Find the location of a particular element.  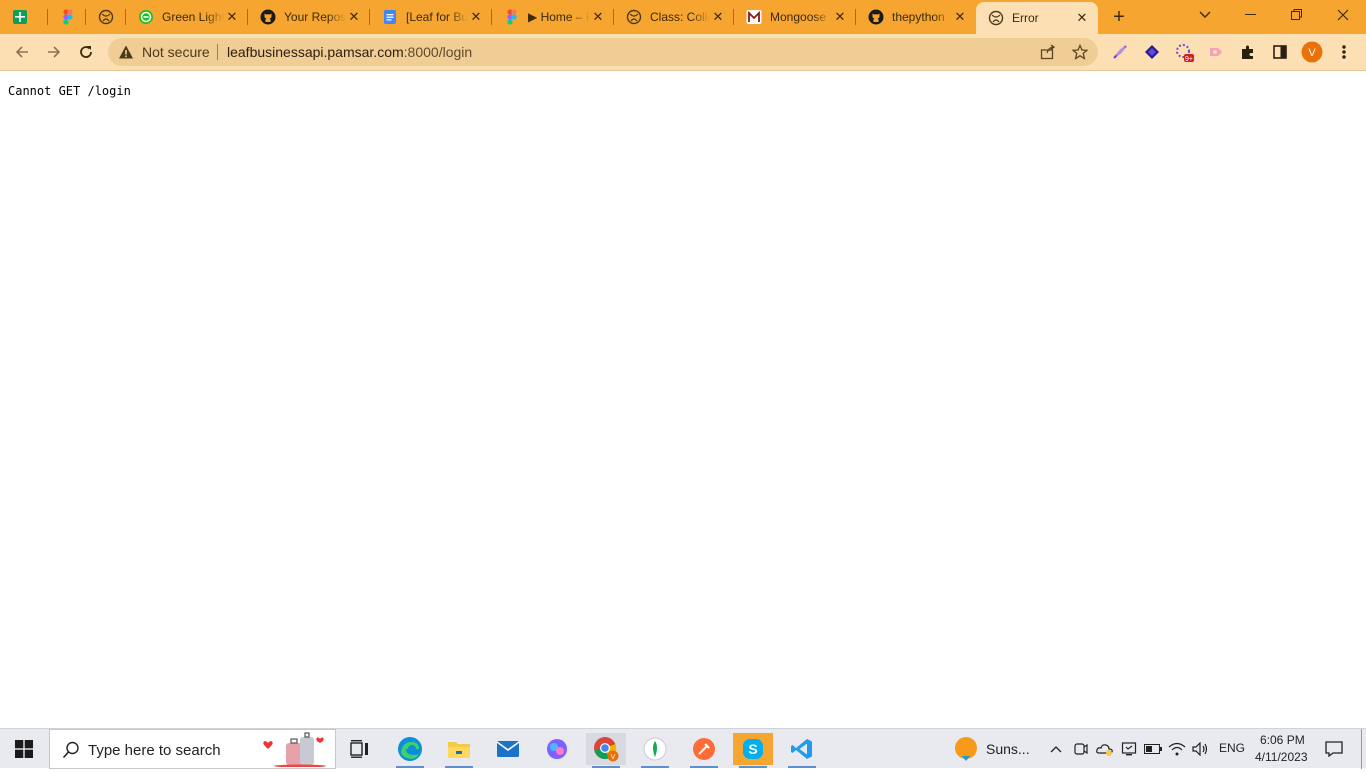

tray-chevron-up-icon is located at coordinates (1056, 749).